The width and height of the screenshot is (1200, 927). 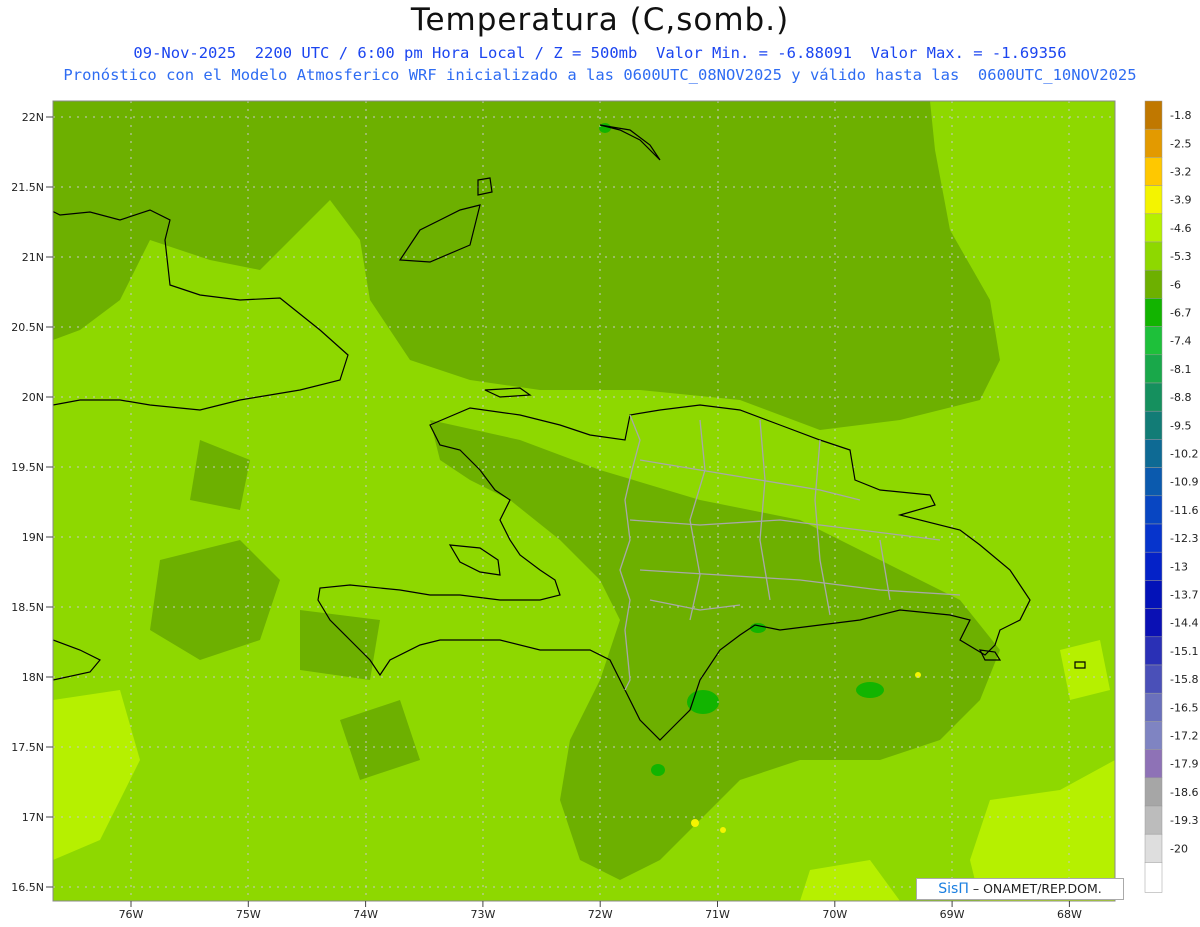 What do you see at coordinates (834, 914) in the screenshot?
I see `lon-label: 70W` at bounding box center [834, 914].